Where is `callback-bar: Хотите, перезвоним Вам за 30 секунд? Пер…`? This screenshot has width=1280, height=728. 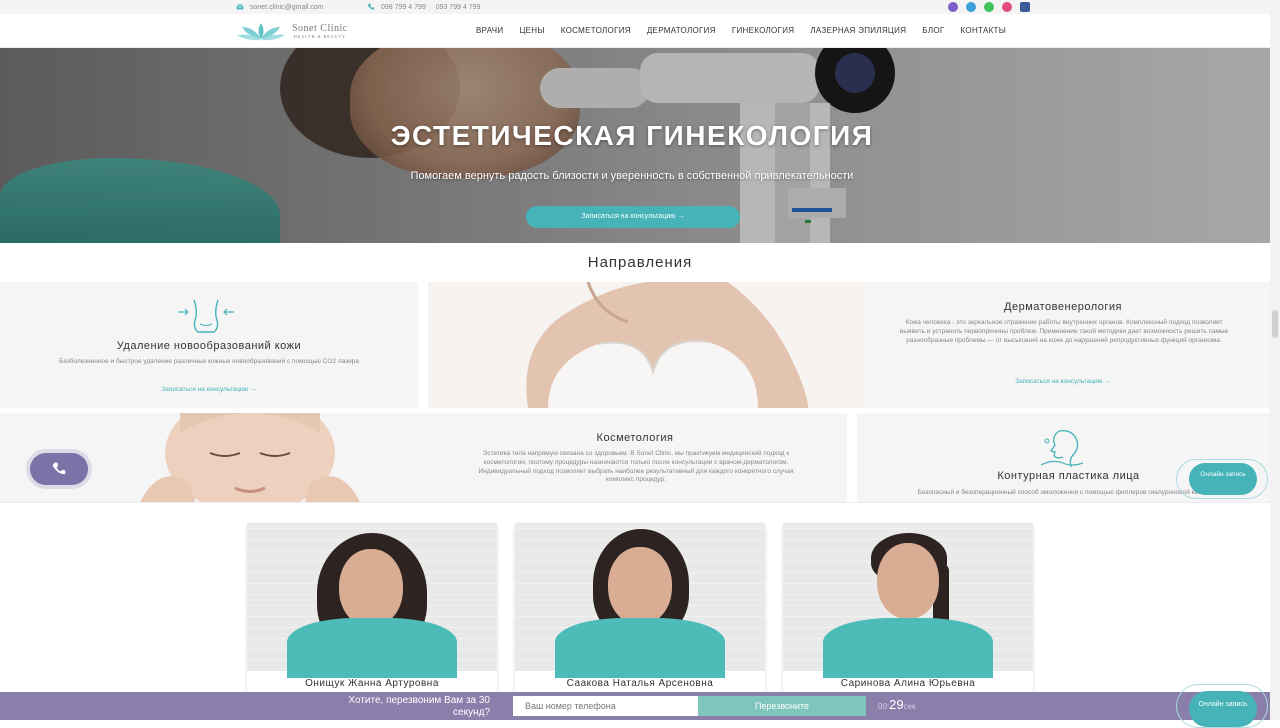 callback-bar: Хотите, перезвоним Вам за 30 секунд? Пер… is located at coordinates (640, 706).